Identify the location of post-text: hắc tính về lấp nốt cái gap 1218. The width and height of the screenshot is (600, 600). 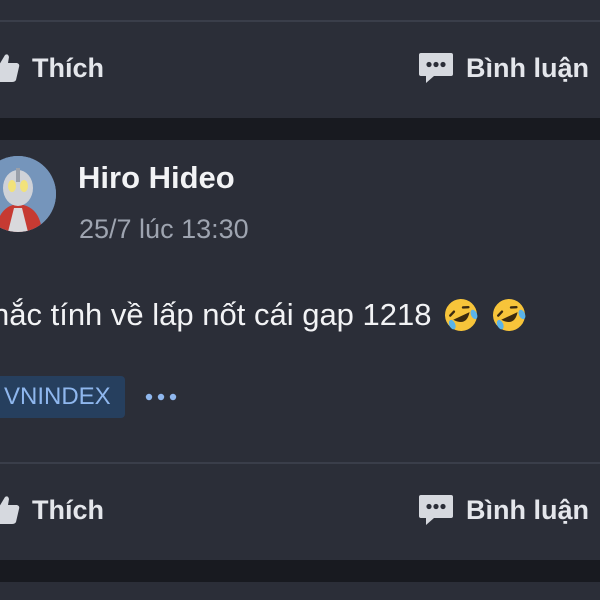
(216, 314).